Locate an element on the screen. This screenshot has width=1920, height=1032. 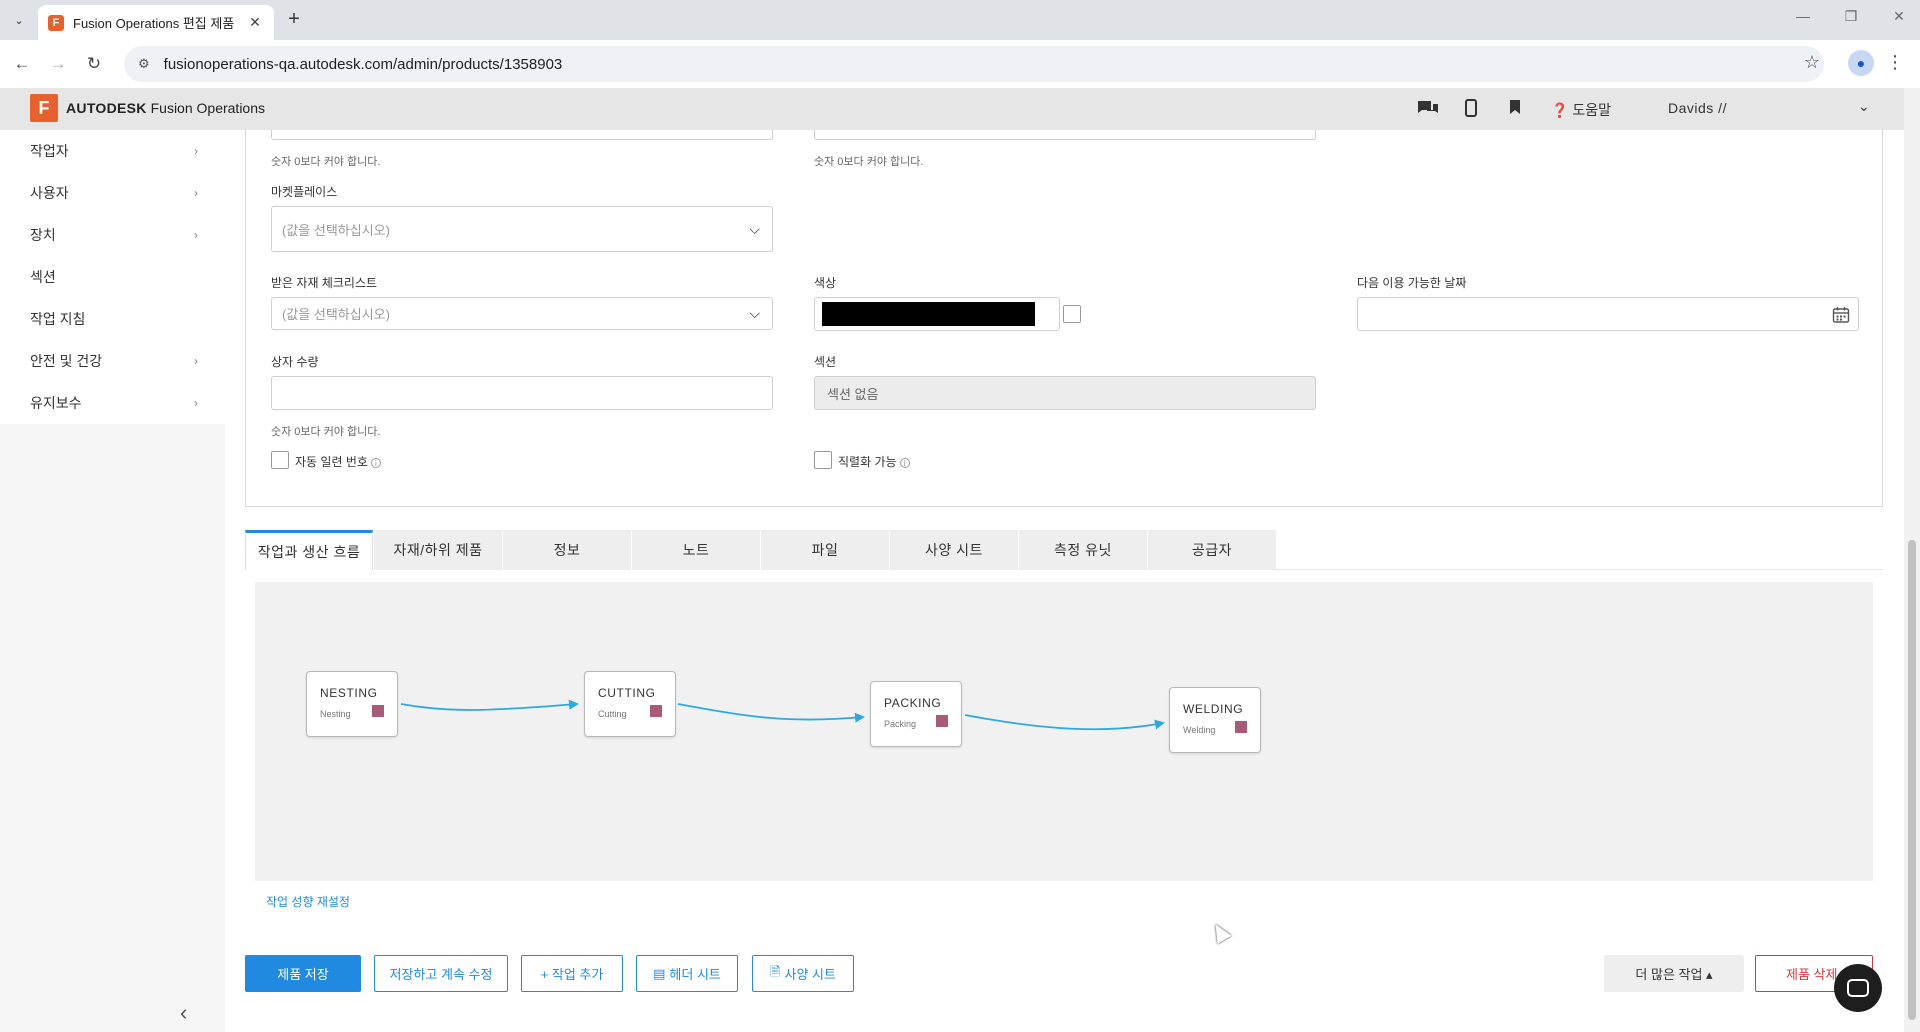
save-and-continue-button: 저장하고 계속 수정 is located at coordinates (441, 973).